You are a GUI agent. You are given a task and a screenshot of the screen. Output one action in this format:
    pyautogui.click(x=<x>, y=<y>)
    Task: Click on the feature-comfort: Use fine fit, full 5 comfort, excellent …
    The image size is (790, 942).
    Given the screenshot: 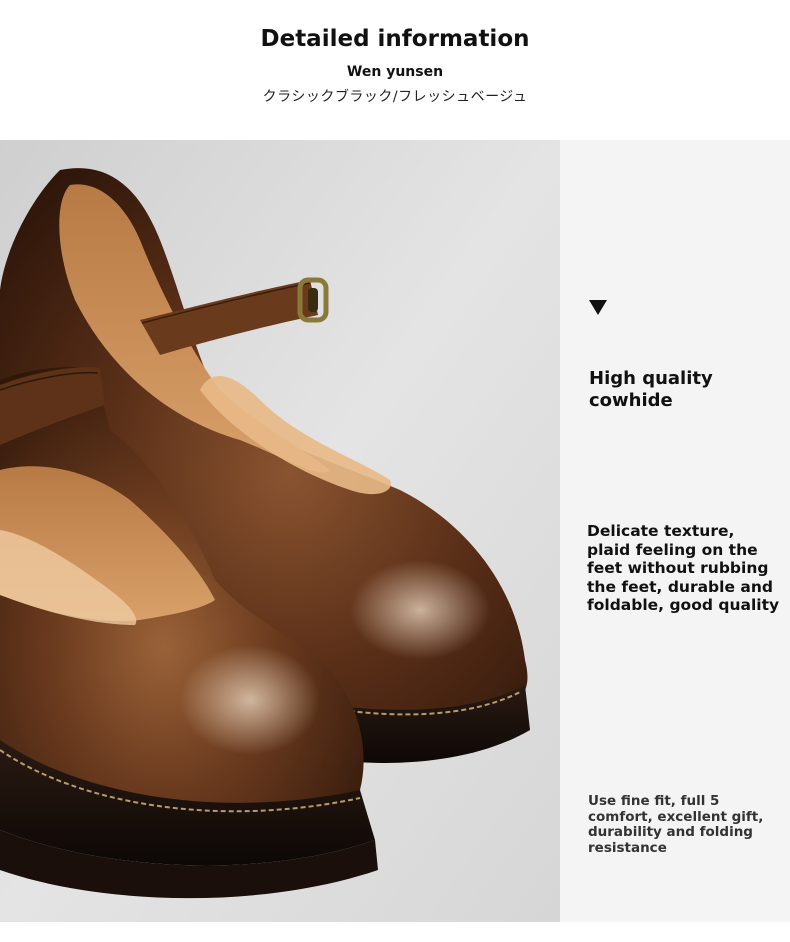 What is the action you would take?
    pyautogui.click(x=676, y=824)
    